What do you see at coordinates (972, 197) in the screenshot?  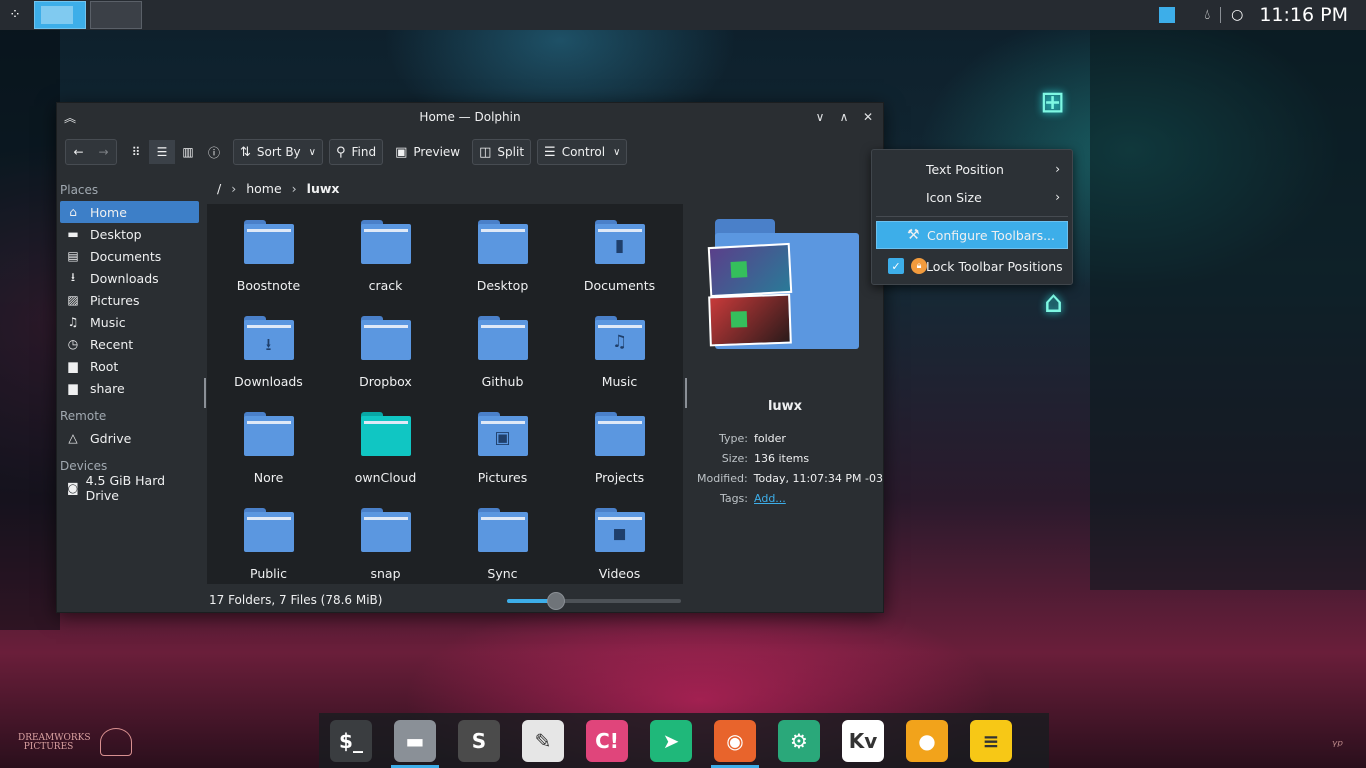 I see `menu-item-icon-size: Icon Size ›` at bounding box center [972, 197].